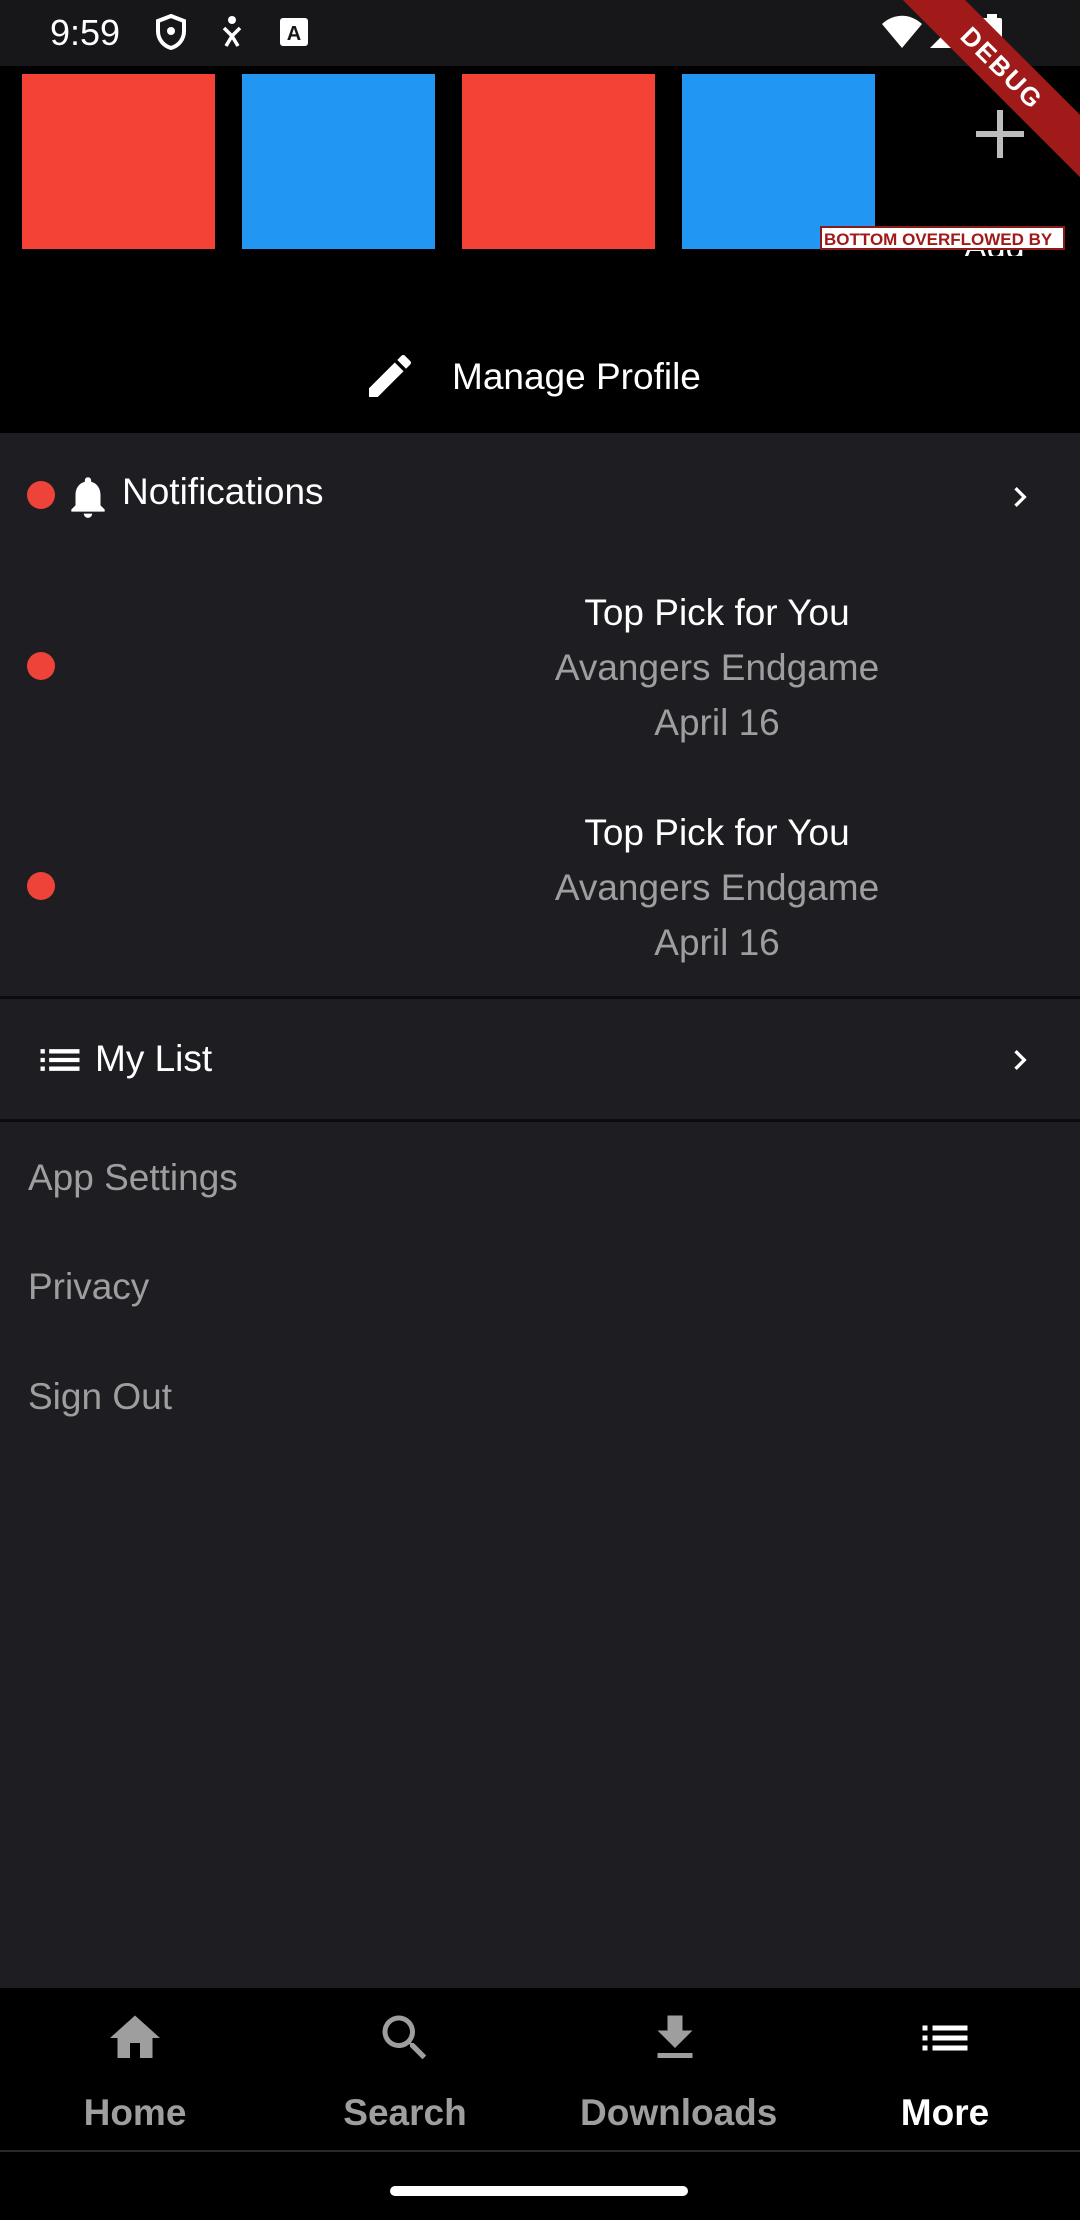 This screenshot has width=1080, height=2220. I want to click on keyboard-a-icon: A, so click(294, 32).